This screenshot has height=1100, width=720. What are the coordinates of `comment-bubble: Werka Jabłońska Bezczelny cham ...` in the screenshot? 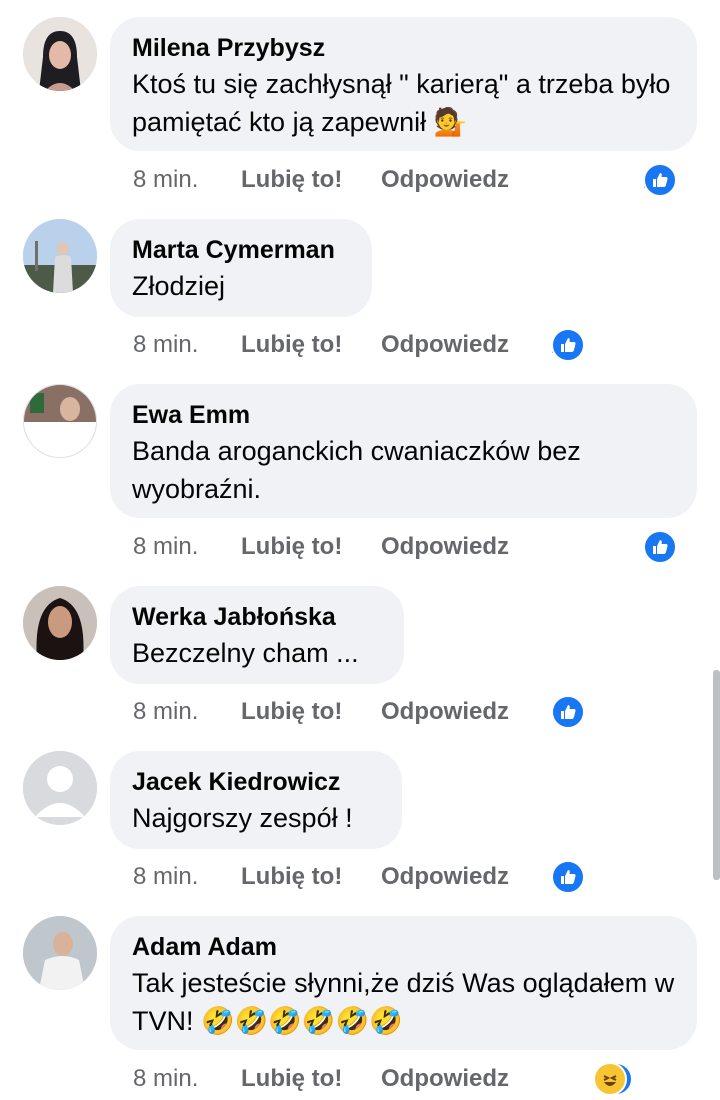 It's located at (257, 635).